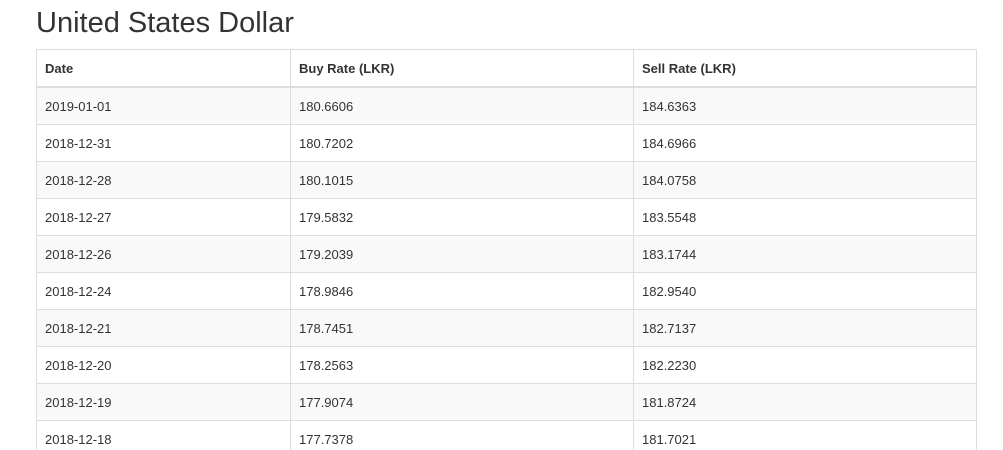 The width and height of the screenshot is (1003, 450). I want to click on table-row: 2018-12-28 180.1015 184.0758, so click(506, 180).